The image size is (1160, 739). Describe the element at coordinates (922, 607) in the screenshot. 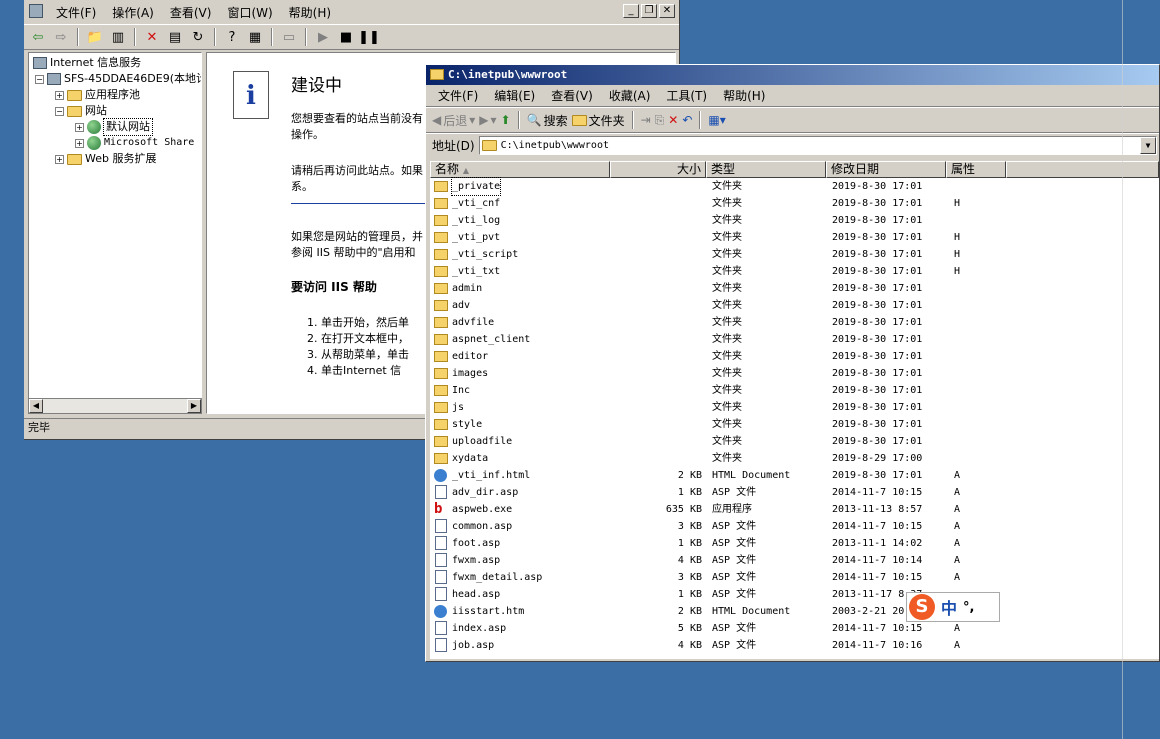

I see `sogou-logo-icon: S` at that location.